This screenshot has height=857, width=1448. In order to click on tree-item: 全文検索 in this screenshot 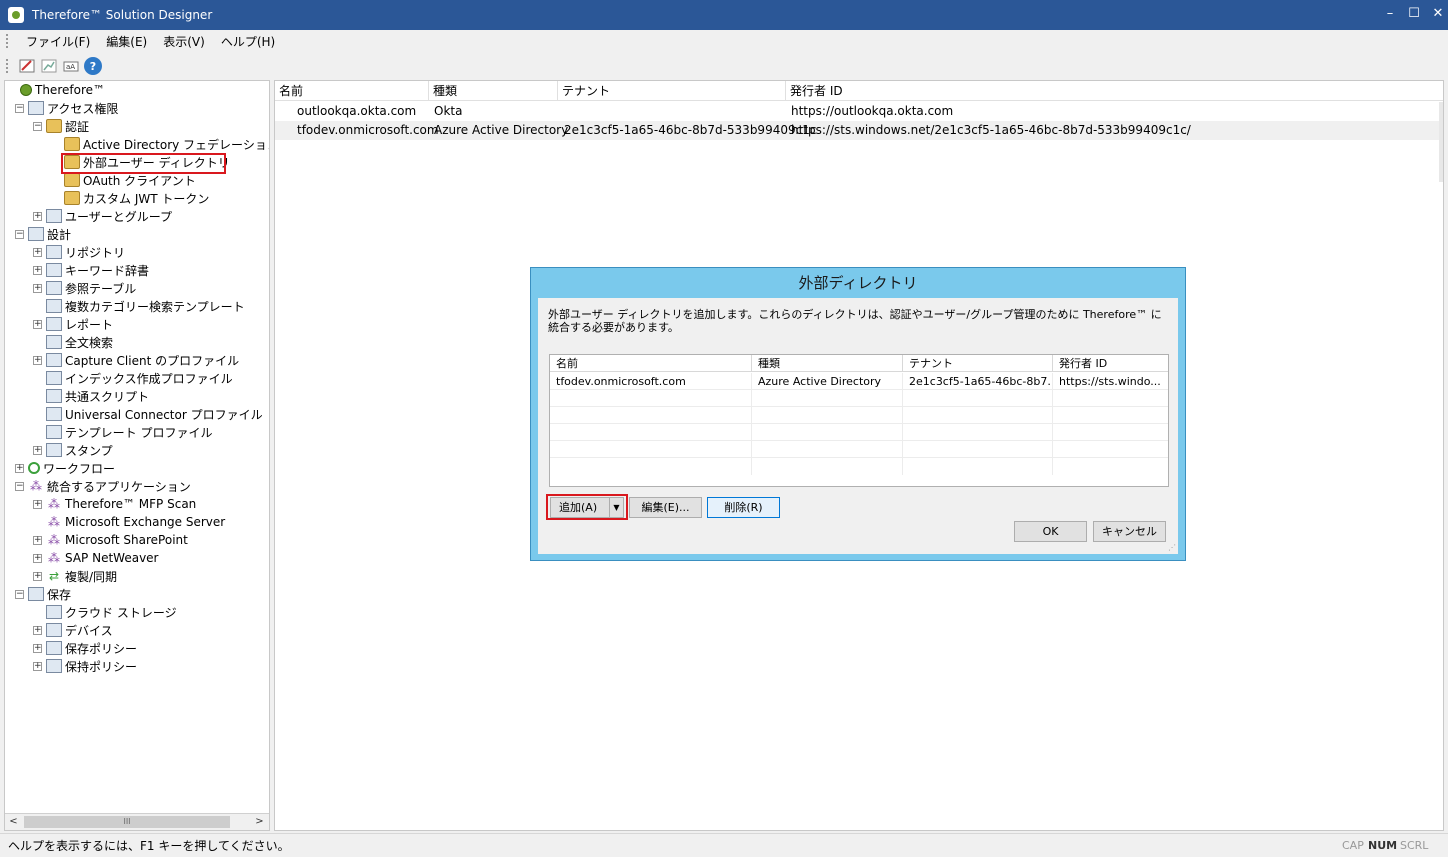, I will do `click(73, 342)`.